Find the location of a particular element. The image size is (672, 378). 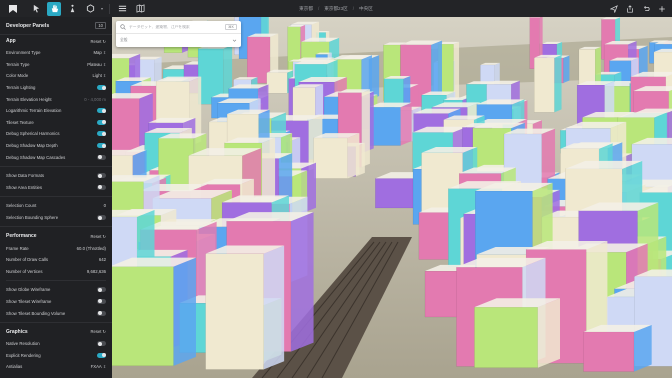

location-icon is located at coordinates (90, 8).